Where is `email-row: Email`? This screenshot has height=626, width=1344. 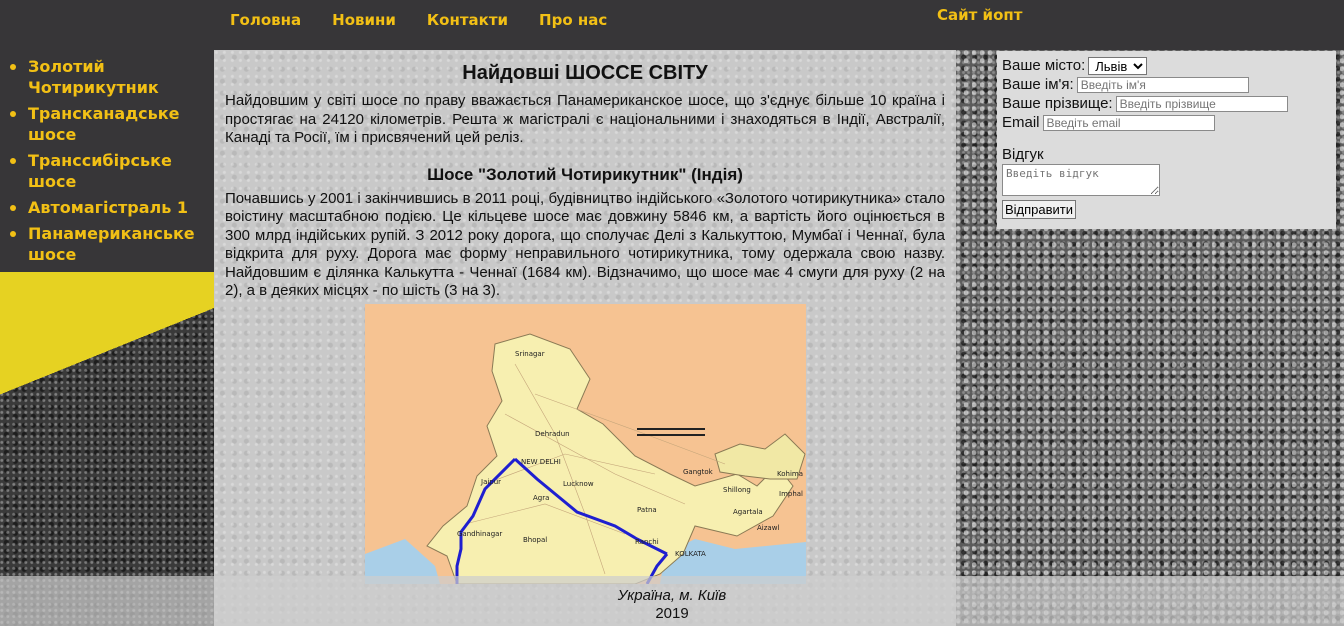 email-row: Email is located at coordinates (1166, 122).